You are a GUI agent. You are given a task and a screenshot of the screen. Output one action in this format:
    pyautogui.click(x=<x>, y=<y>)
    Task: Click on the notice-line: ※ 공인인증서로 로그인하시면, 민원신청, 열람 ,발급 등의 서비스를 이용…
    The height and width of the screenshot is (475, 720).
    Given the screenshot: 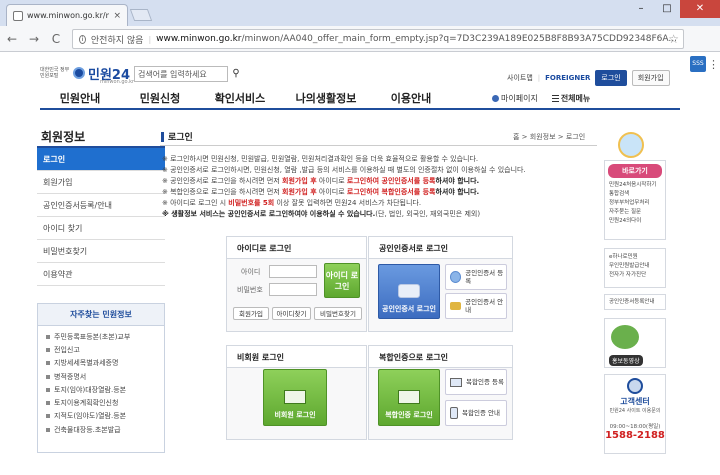 What is the action you would take?
    pyautogui.click(x=344, y=170)
    